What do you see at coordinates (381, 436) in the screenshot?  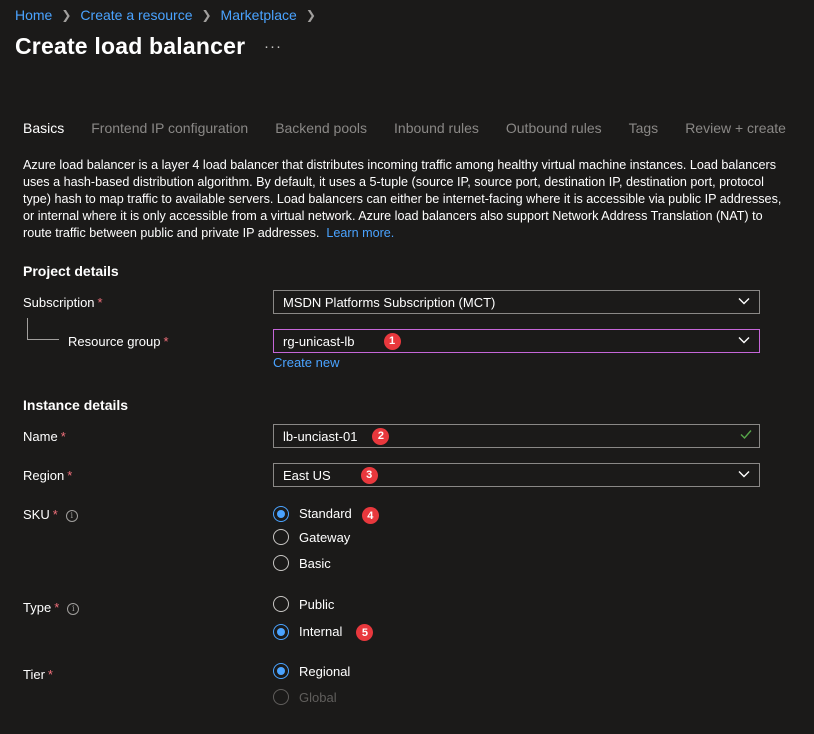 I see `step-badge-2: 2` at bounding box center [381, 436].